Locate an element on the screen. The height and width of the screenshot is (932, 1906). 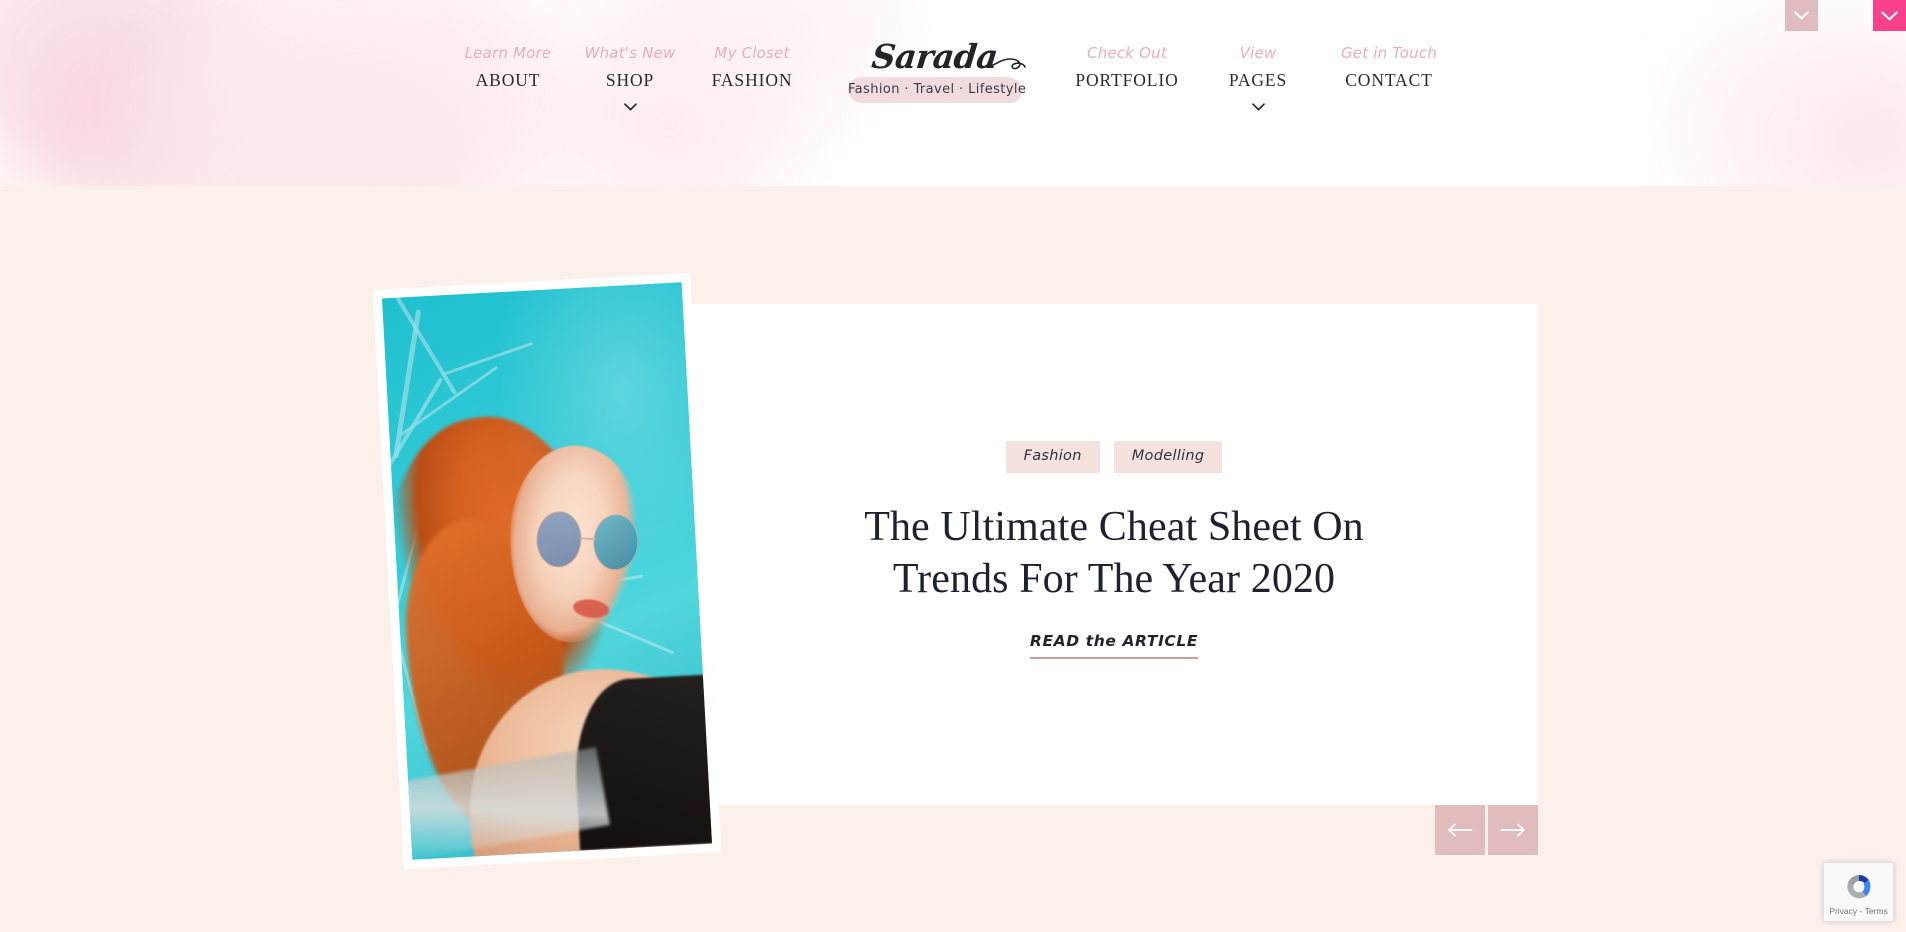
top-right-controls is located at coordinates (1845, 15).